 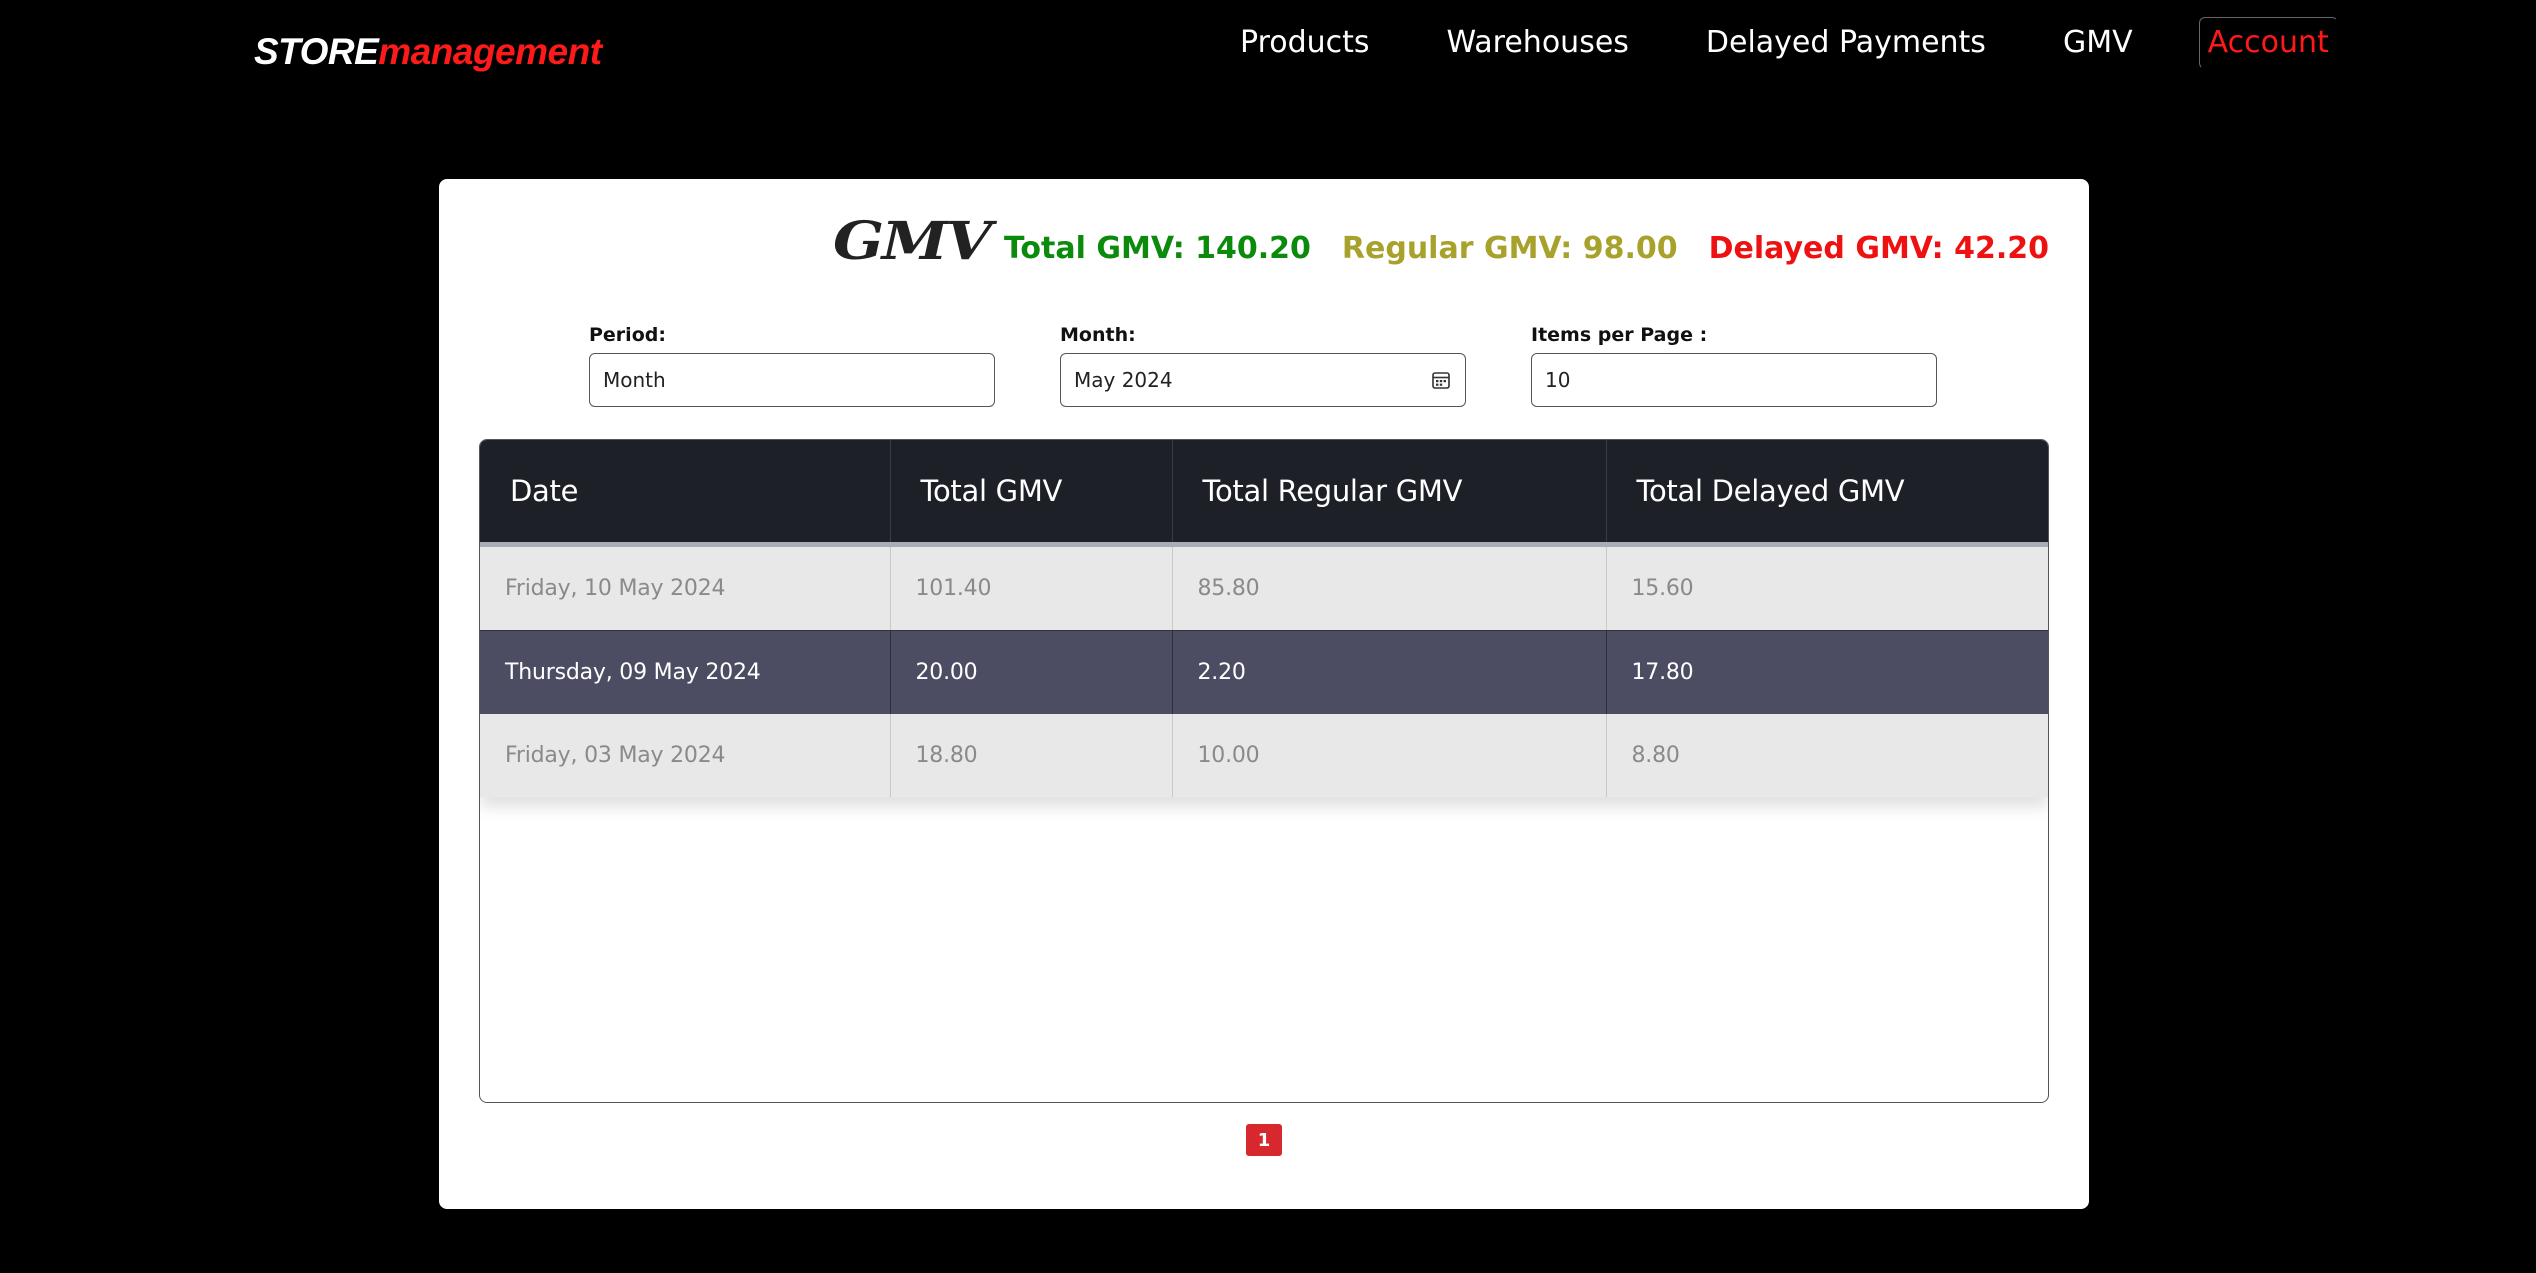 I want to click on nav-item-products: Products, so click(x=1305, y=43).